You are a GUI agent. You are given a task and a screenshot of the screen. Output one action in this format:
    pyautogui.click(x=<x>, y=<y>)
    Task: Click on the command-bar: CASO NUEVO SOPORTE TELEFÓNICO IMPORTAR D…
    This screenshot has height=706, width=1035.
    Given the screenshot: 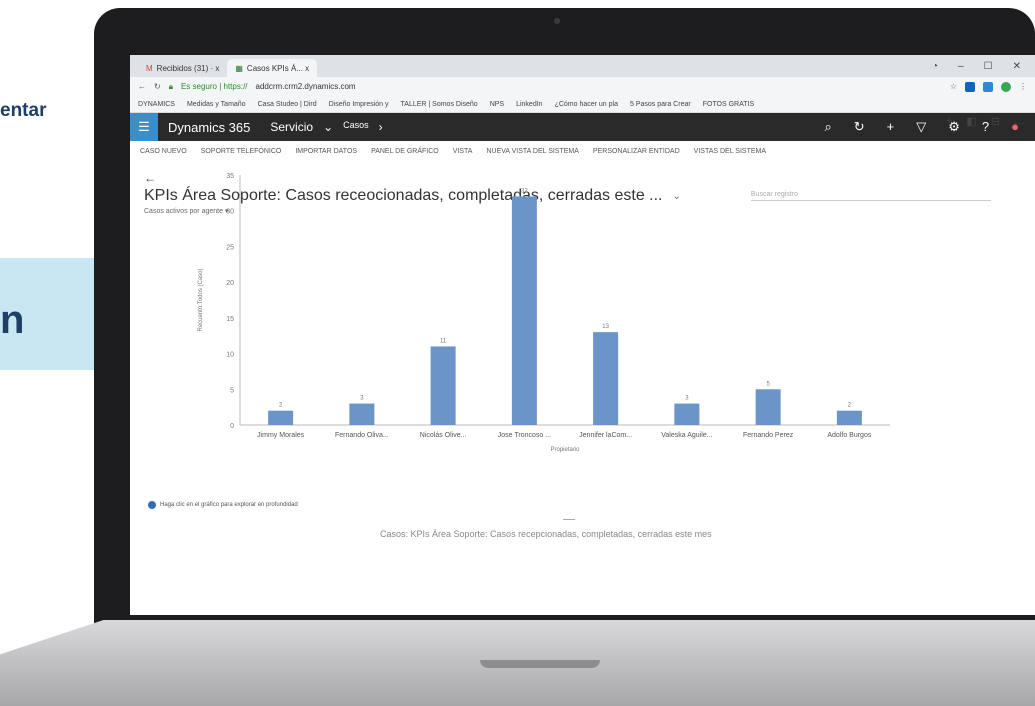 What is the action you would take?
    pyautogui.click(x=582, y=151)
    